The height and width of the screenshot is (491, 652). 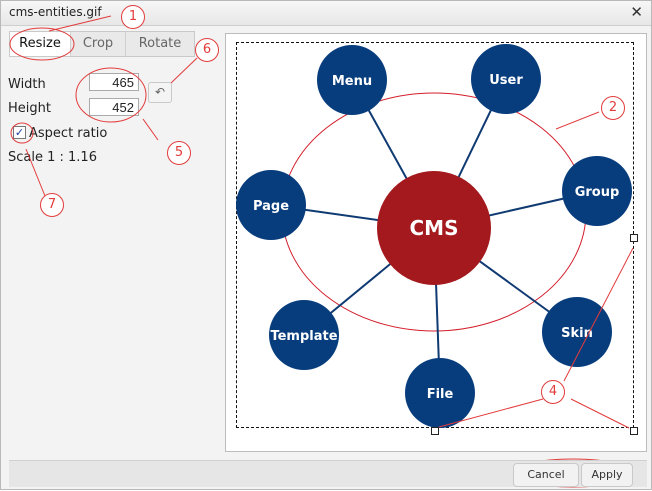 What do you see at coordinates (326, 13) in the screenshot?
I see `titlebar: cms-entities.gif ✕` at bounding box center [326, 13].